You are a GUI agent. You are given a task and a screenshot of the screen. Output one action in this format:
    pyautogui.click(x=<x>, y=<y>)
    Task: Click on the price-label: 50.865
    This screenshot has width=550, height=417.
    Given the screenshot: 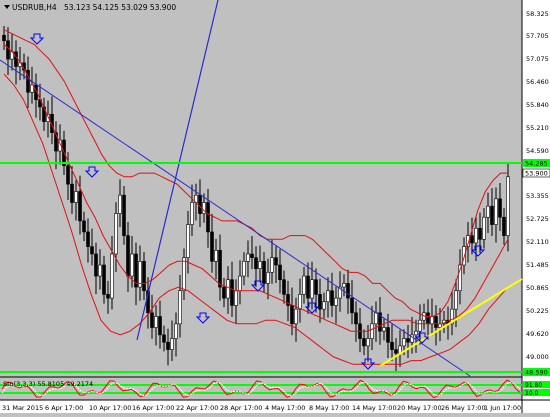 What is the action you would take?
    pyautogui.click(x=537, y=288)
    